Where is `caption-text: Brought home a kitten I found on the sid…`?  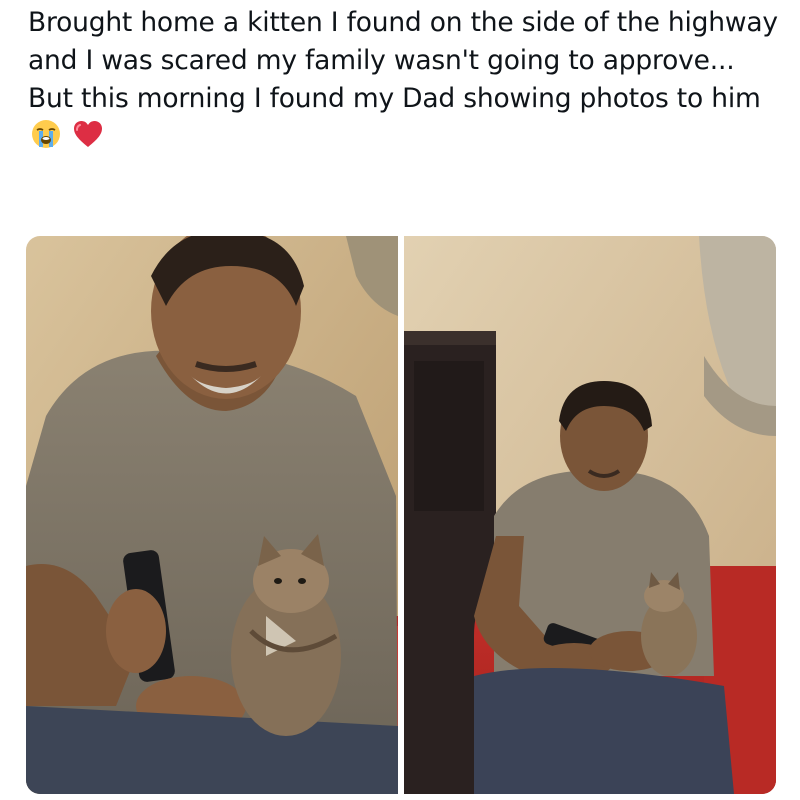 caption-text: Brought home a kitten I found on the sid… is located at coordinates (403, 60).